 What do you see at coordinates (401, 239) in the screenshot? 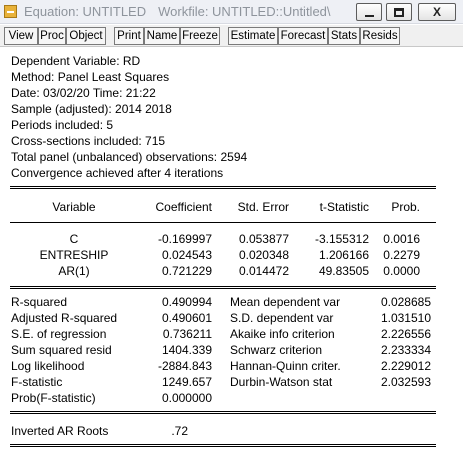
I see `table-row-prob: 0.0016` at bounding box center [401, 239].